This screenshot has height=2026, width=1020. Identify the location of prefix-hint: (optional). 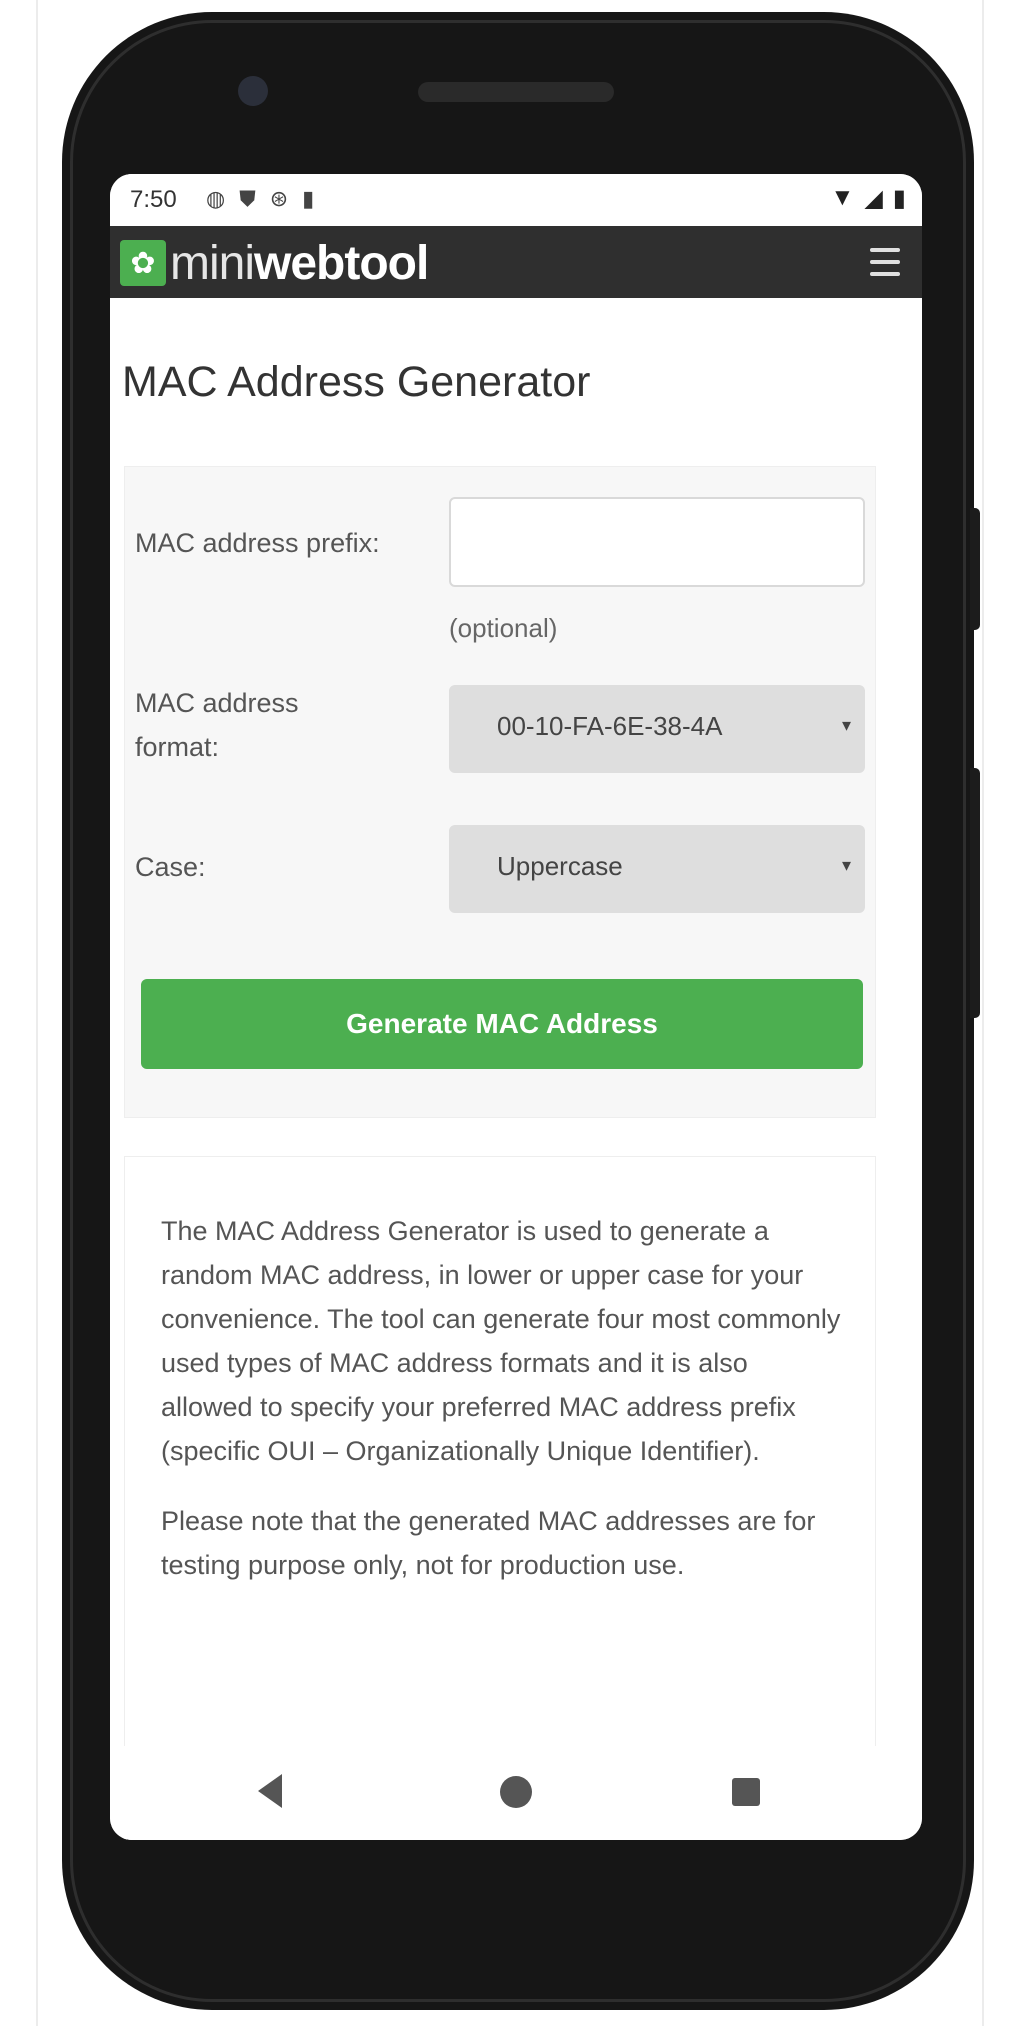
(503, 628).